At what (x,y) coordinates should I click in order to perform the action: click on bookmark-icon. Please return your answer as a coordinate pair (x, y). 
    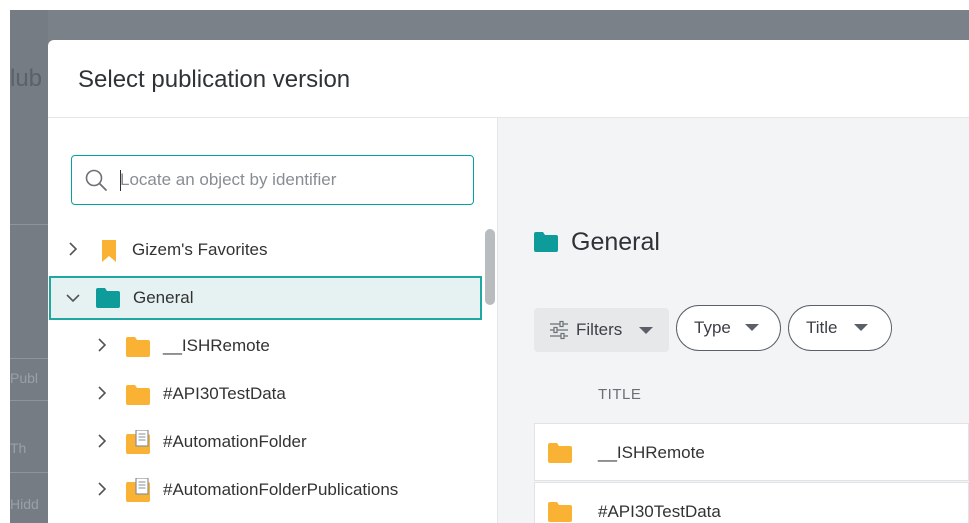
    Looking at the image, I should click on (109, 251).